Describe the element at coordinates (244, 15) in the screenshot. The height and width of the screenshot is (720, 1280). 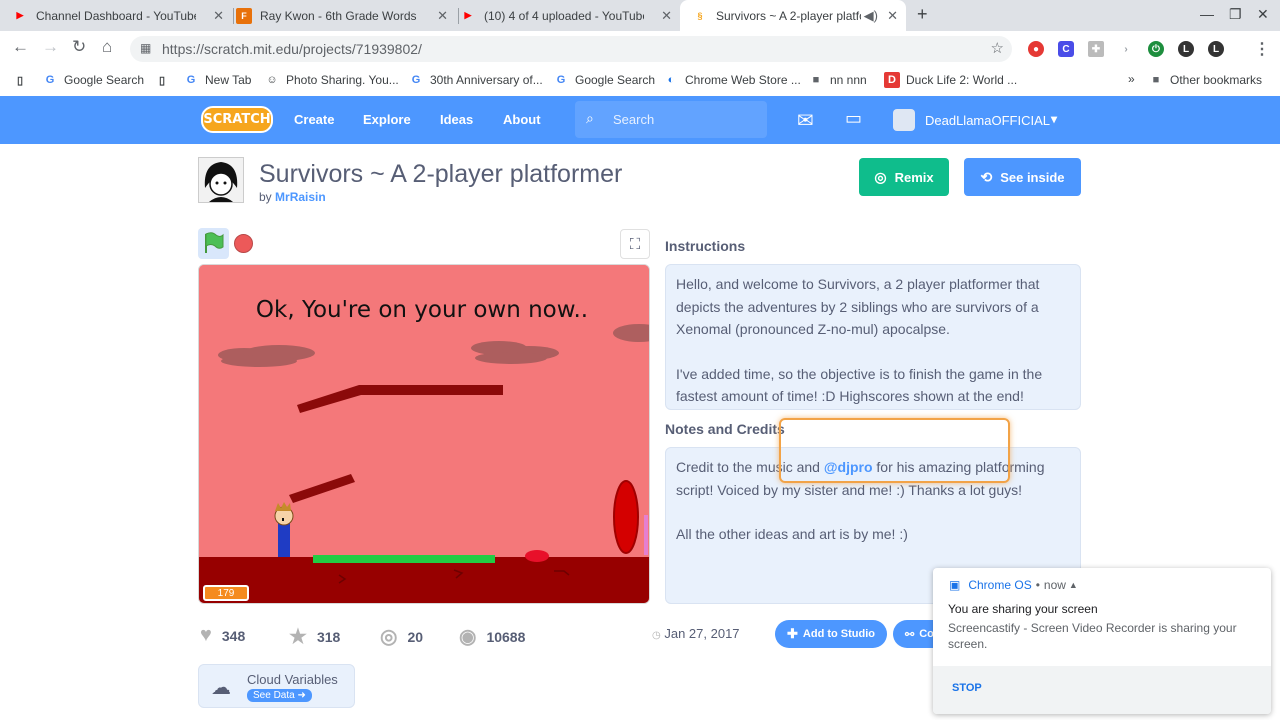
I see `f-icon: F` at that location.